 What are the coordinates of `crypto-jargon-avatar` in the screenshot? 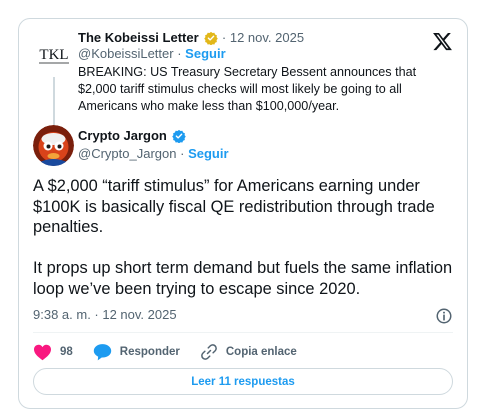 It's located at (53, 145).